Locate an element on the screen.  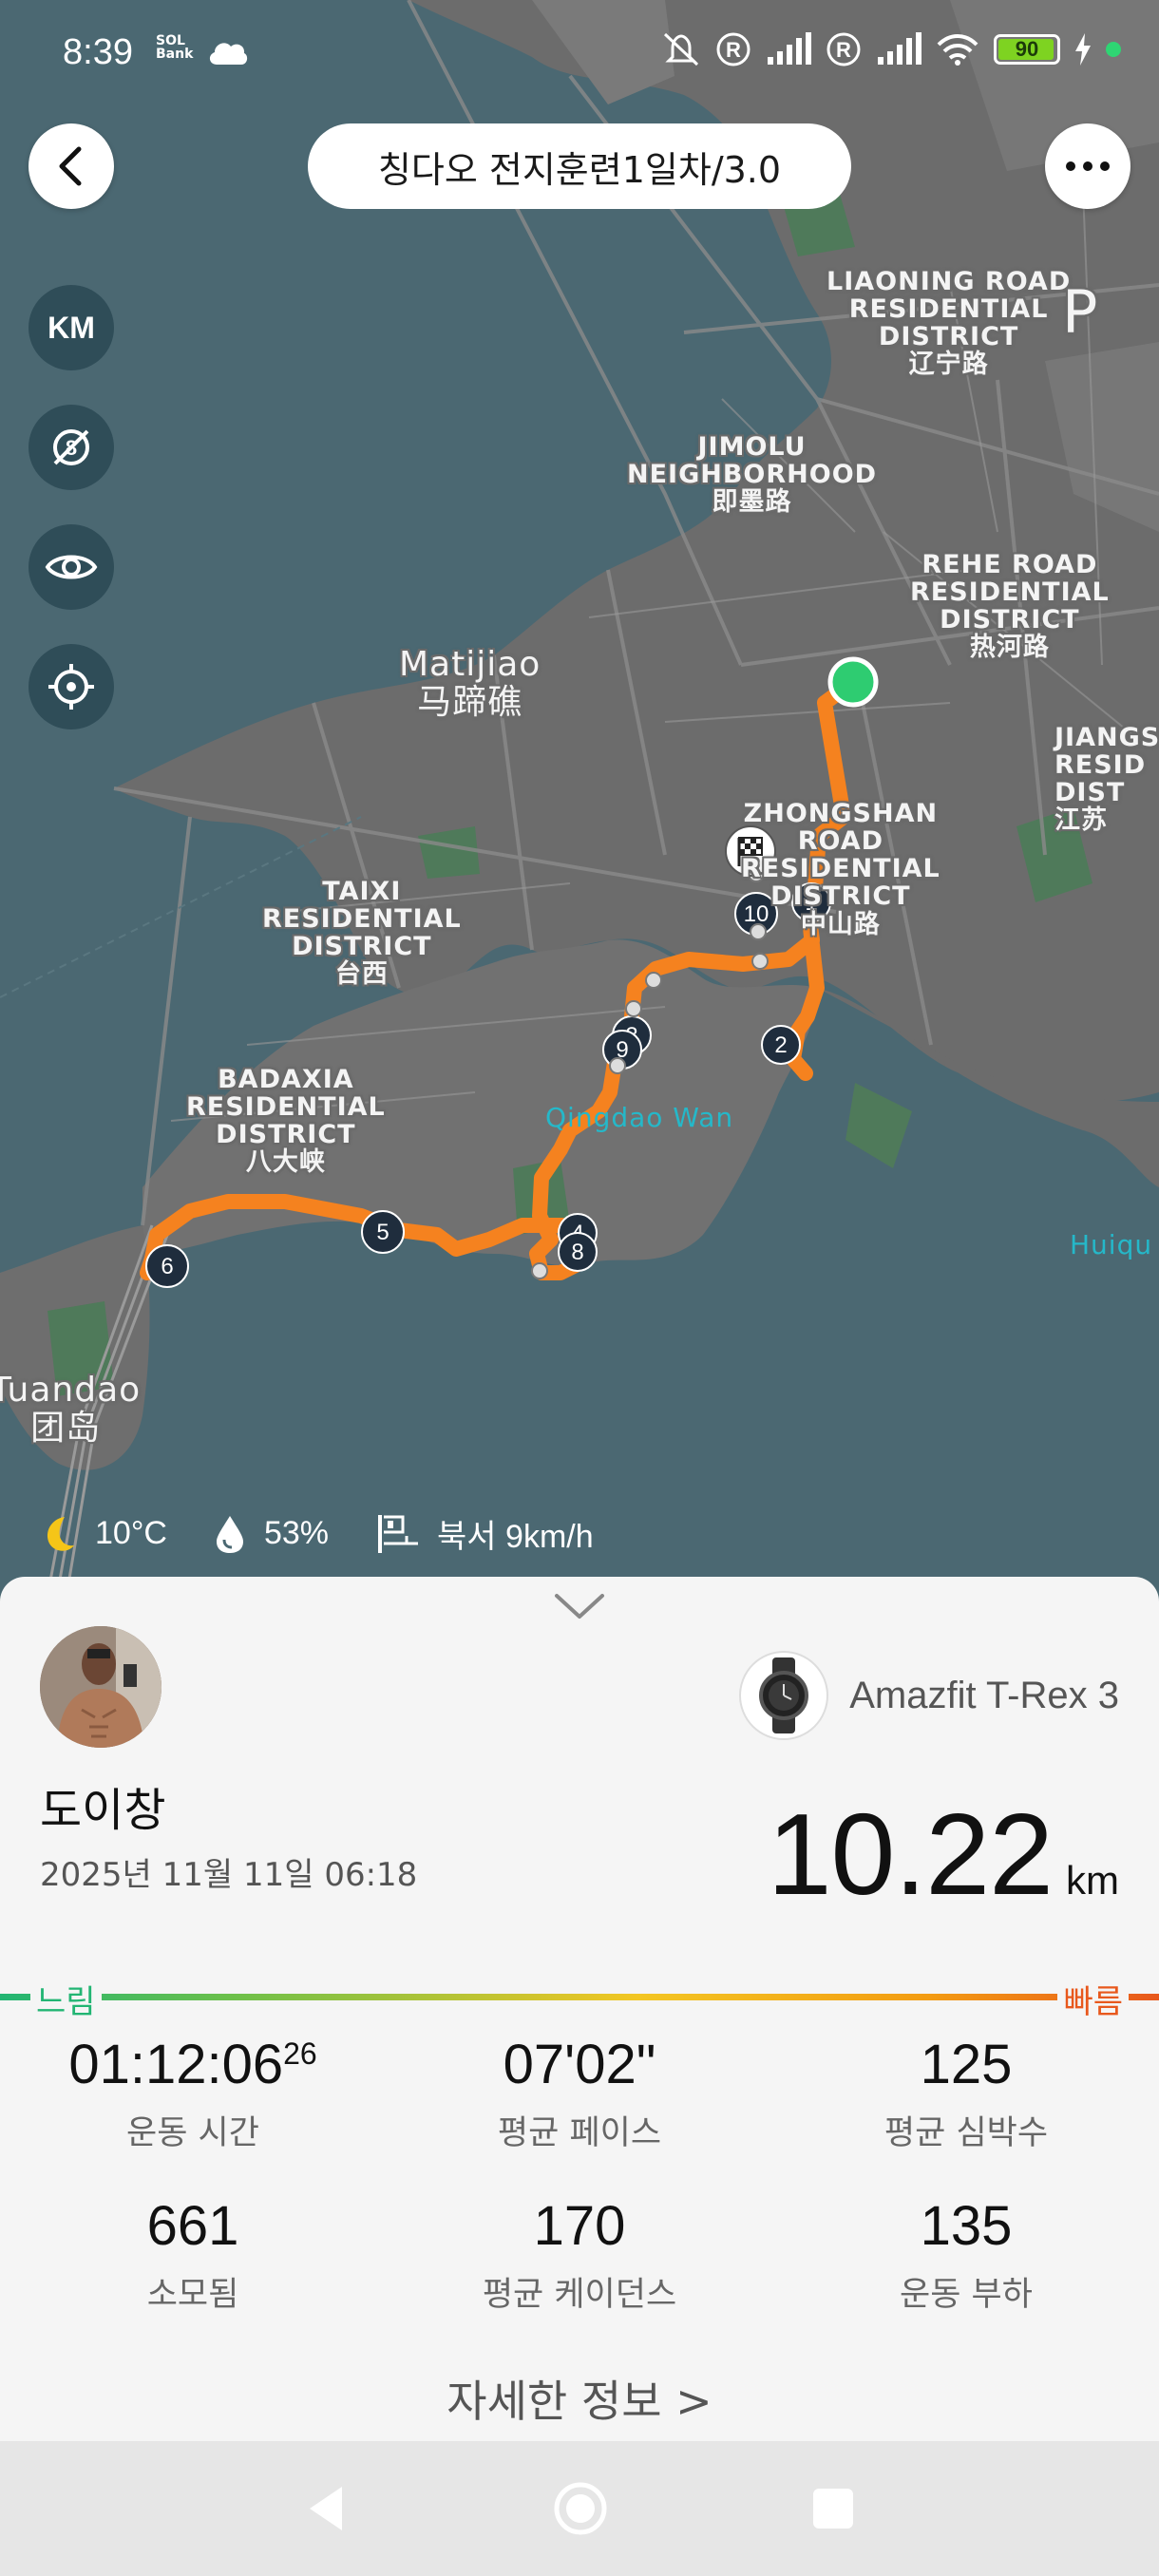
stat-avg-heart-rate: 125 평균 심박수 is located at coordinates (966, 2093).